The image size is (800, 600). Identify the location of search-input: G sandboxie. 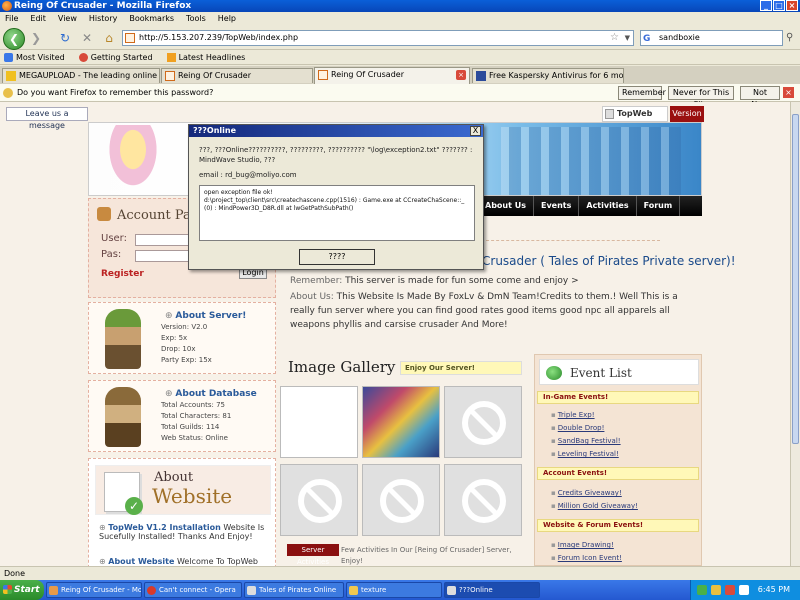
(711, 38).